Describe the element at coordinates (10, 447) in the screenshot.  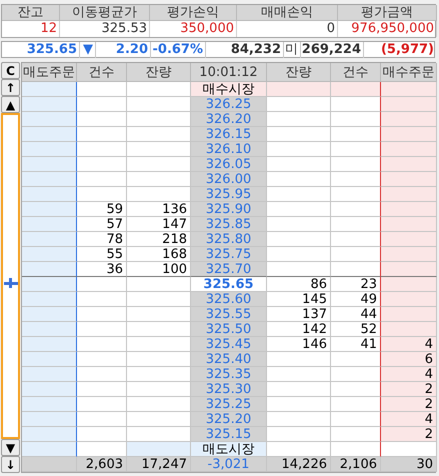
I see `scroll-button: ▼` at that location.